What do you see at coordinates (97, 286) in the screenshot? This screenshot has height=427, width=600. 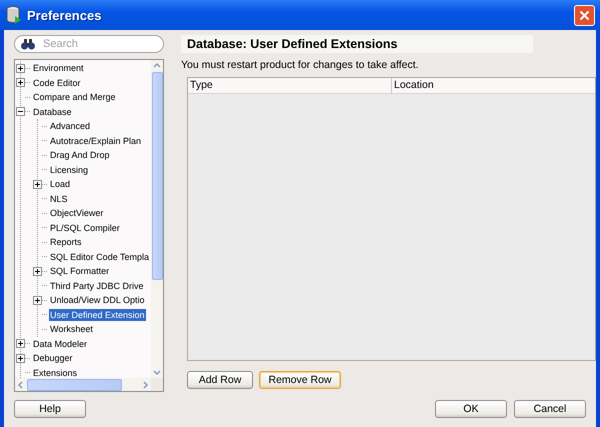 I see `tree-item: Third Party JDBC Drive` at bounding box center [97, 286].